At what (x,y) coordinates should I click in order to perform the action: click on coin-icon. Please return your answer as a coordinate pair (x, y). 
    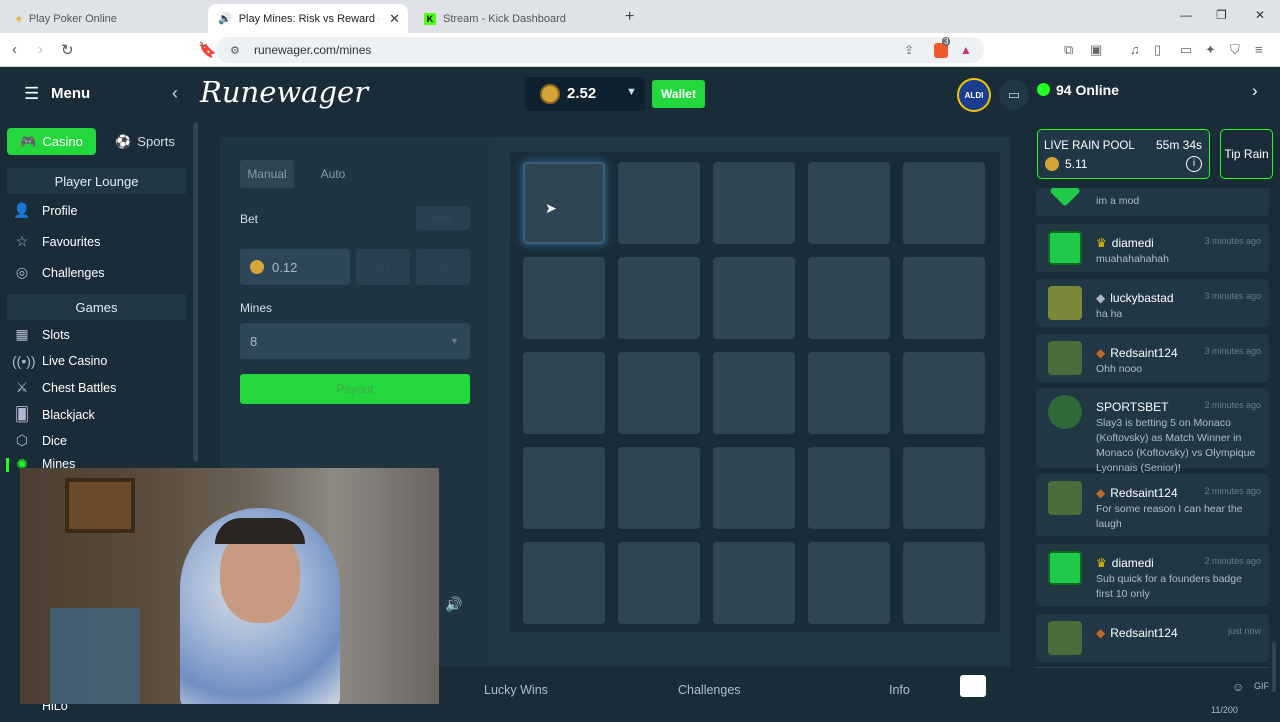
    Looking at the image, I should click on (550, 94).